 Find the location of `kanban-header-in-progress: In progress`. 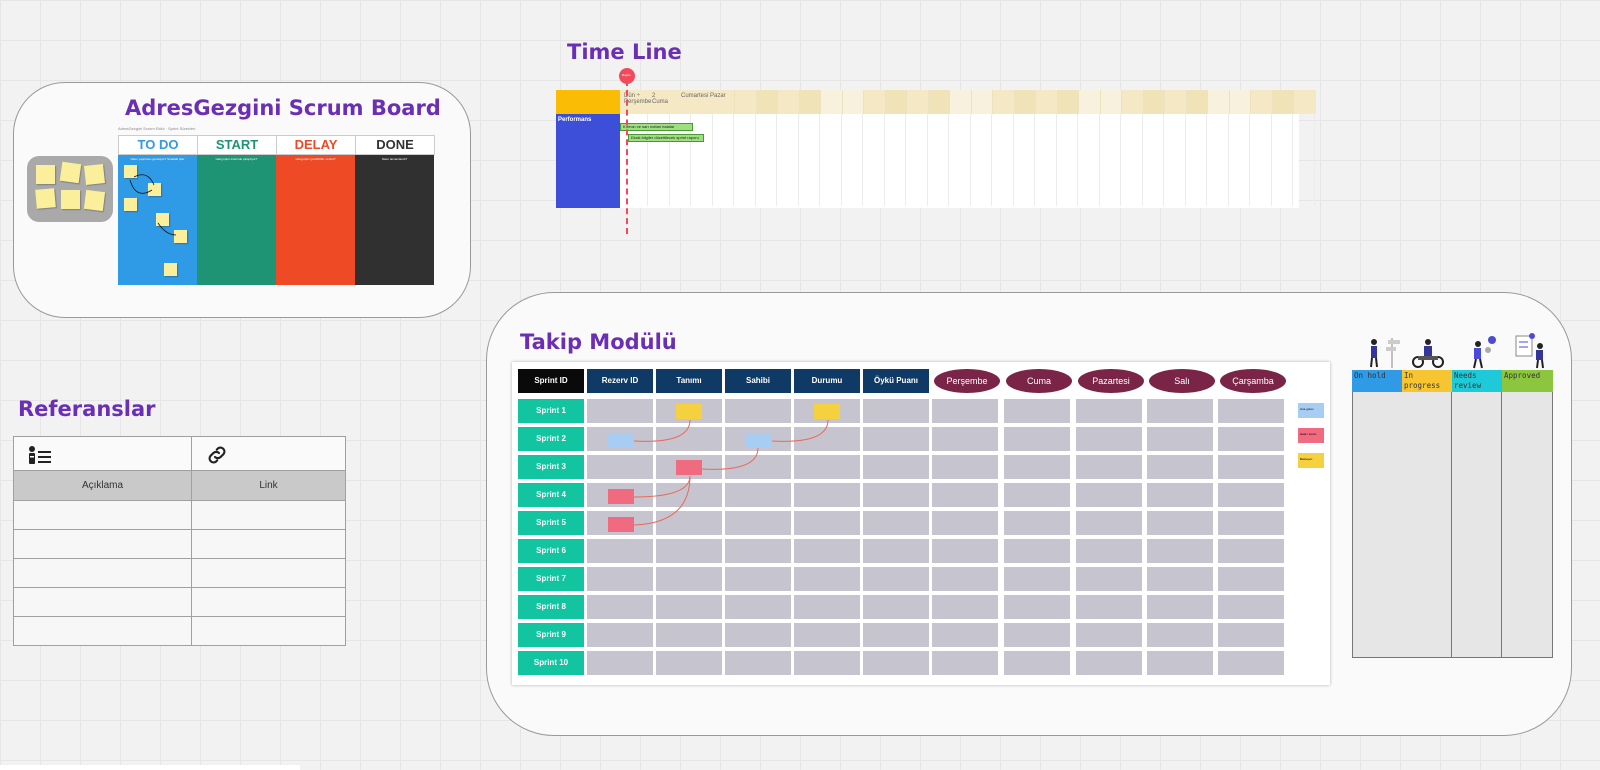

kanban-header-in-progress: In progress is located at coordinates (1427, 381).